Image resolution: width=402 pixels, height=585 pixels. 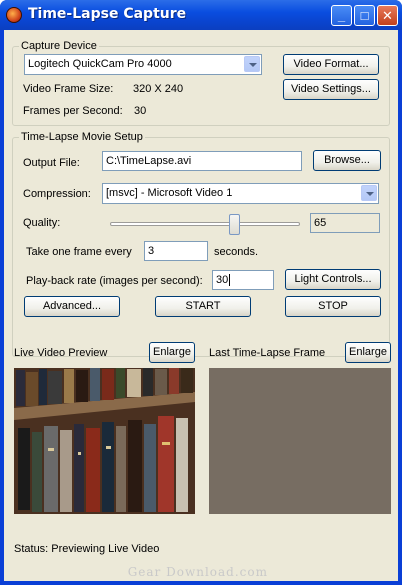 I want to click on live-video-preview, so click(x=104, y=441).